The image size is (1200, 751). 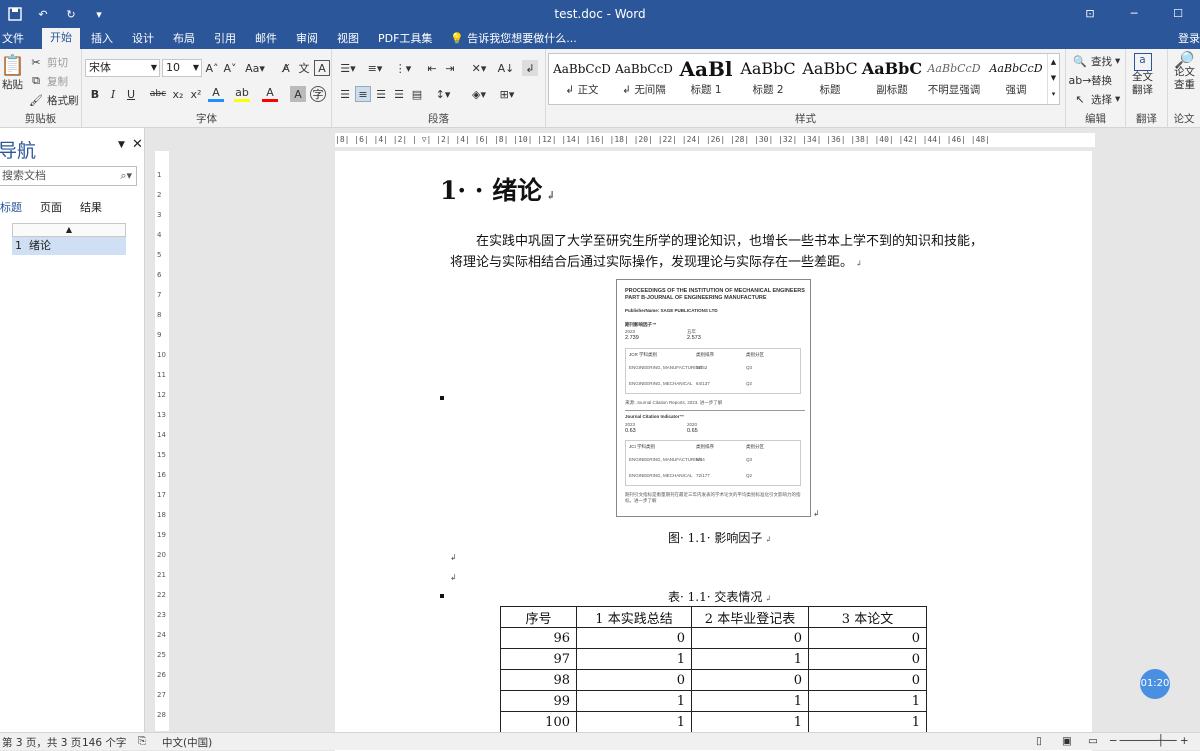 What do you see at coordinates (538, 638) in the screenshot?
I see `table-cell: 96` at bounding box center [538, 638].